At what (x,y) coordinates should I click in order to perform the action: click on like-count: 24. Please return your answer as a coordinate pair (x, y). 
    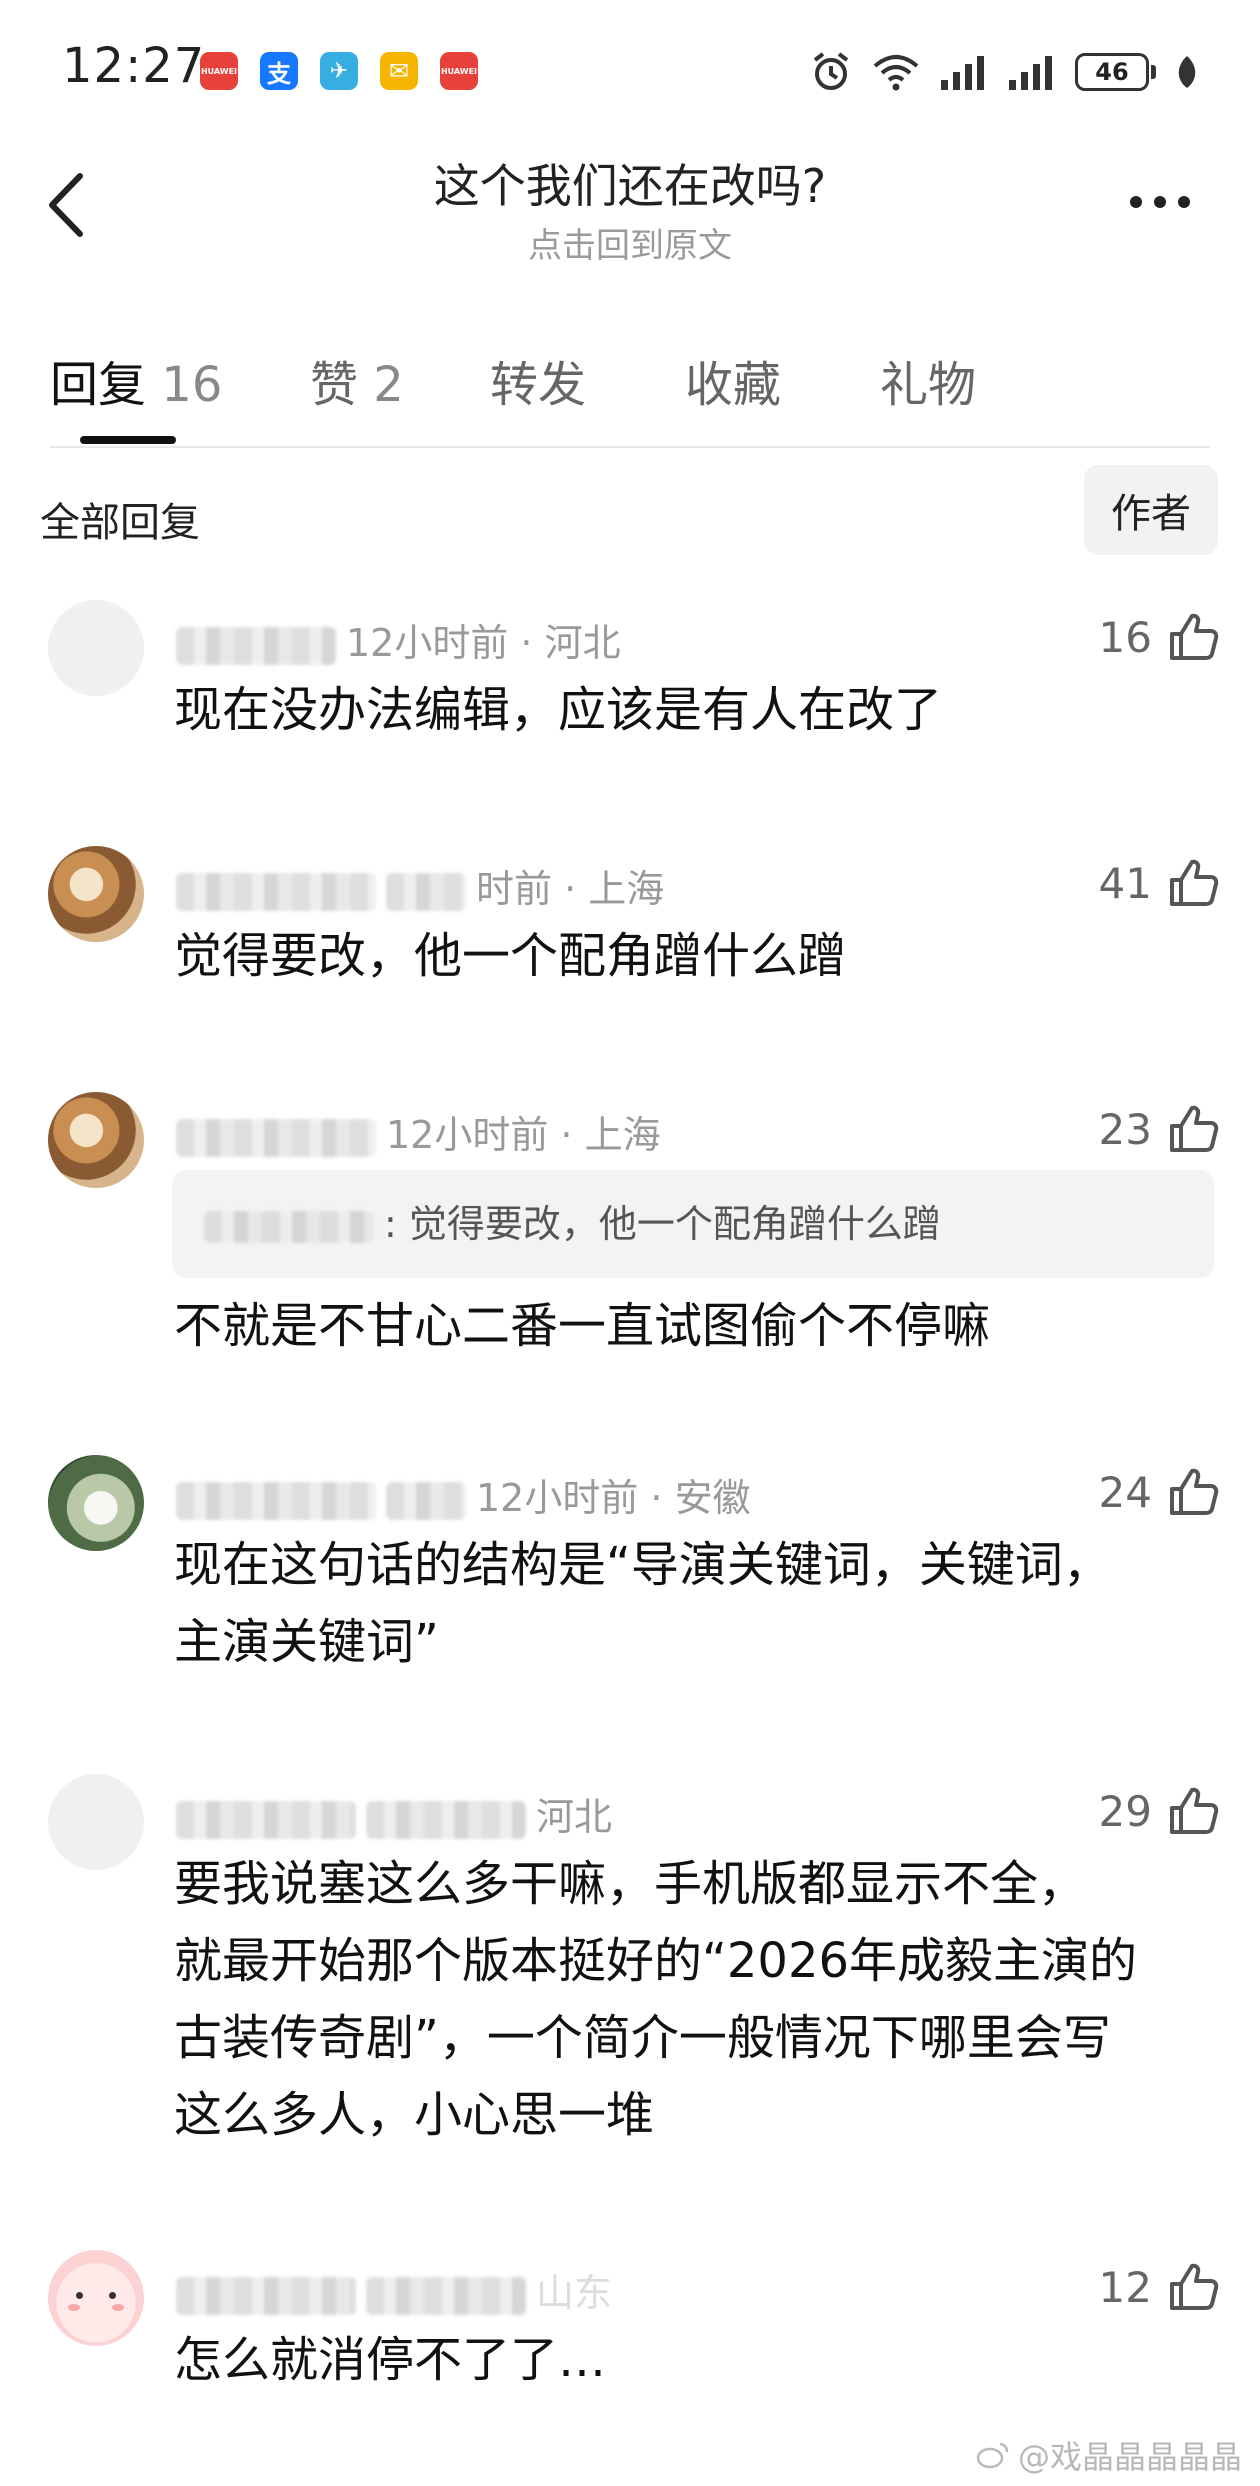
    Looking at the image, I should click on (1125, 1492).